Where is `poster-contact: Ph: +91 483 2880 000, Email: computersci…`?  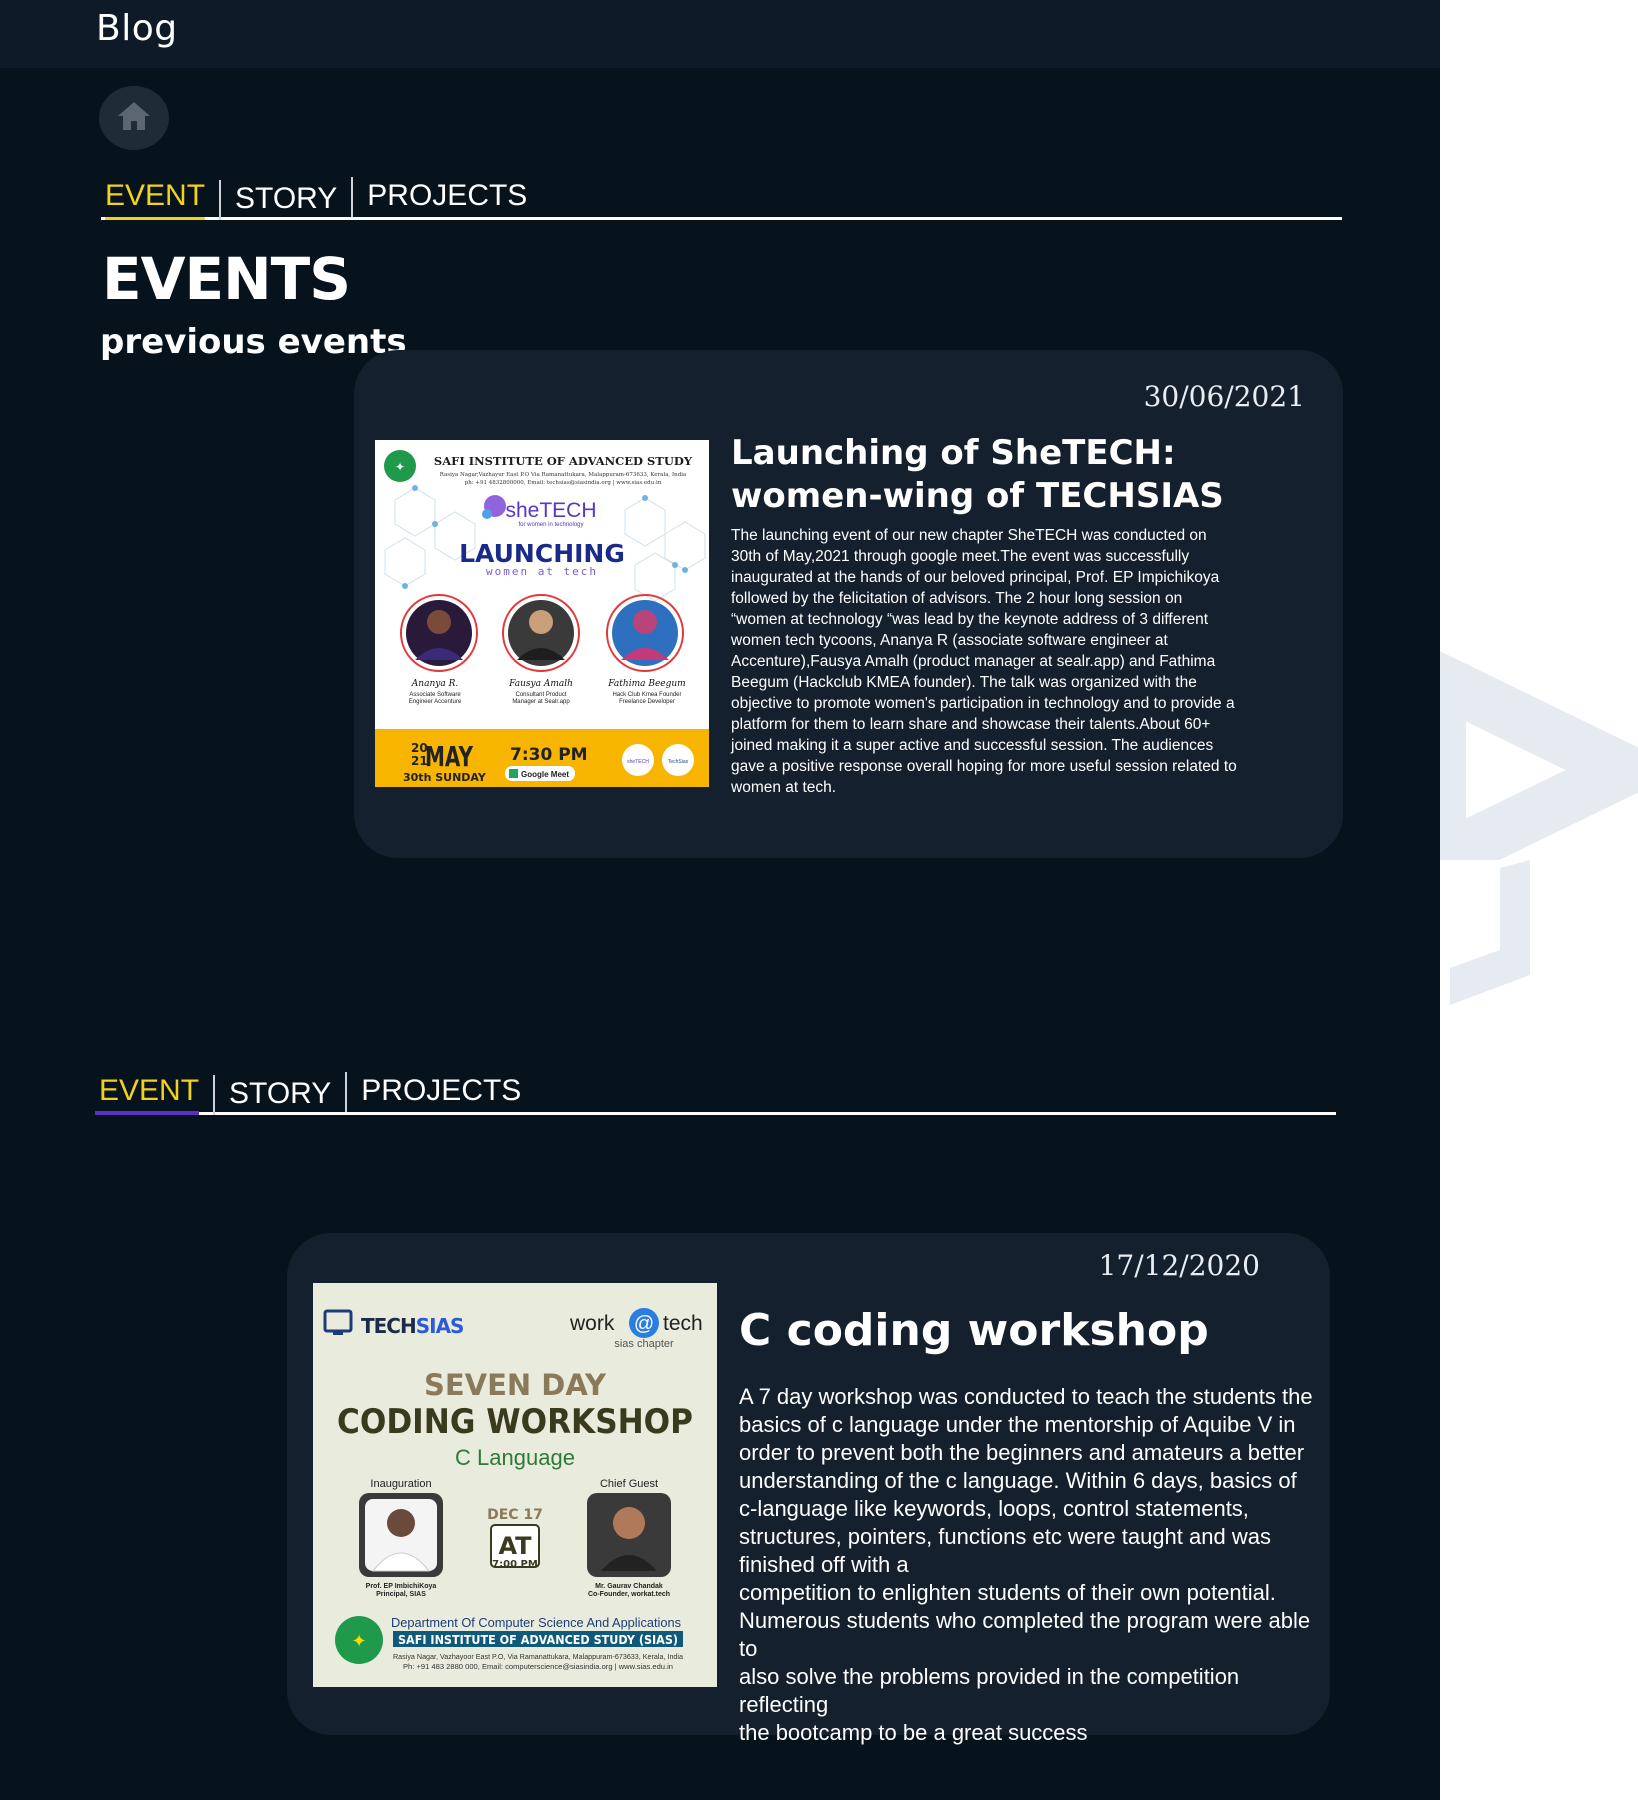
poster-contact: Ph: +91 483 2880 000, Email: computersci… is located at coordinates (538, 1667).